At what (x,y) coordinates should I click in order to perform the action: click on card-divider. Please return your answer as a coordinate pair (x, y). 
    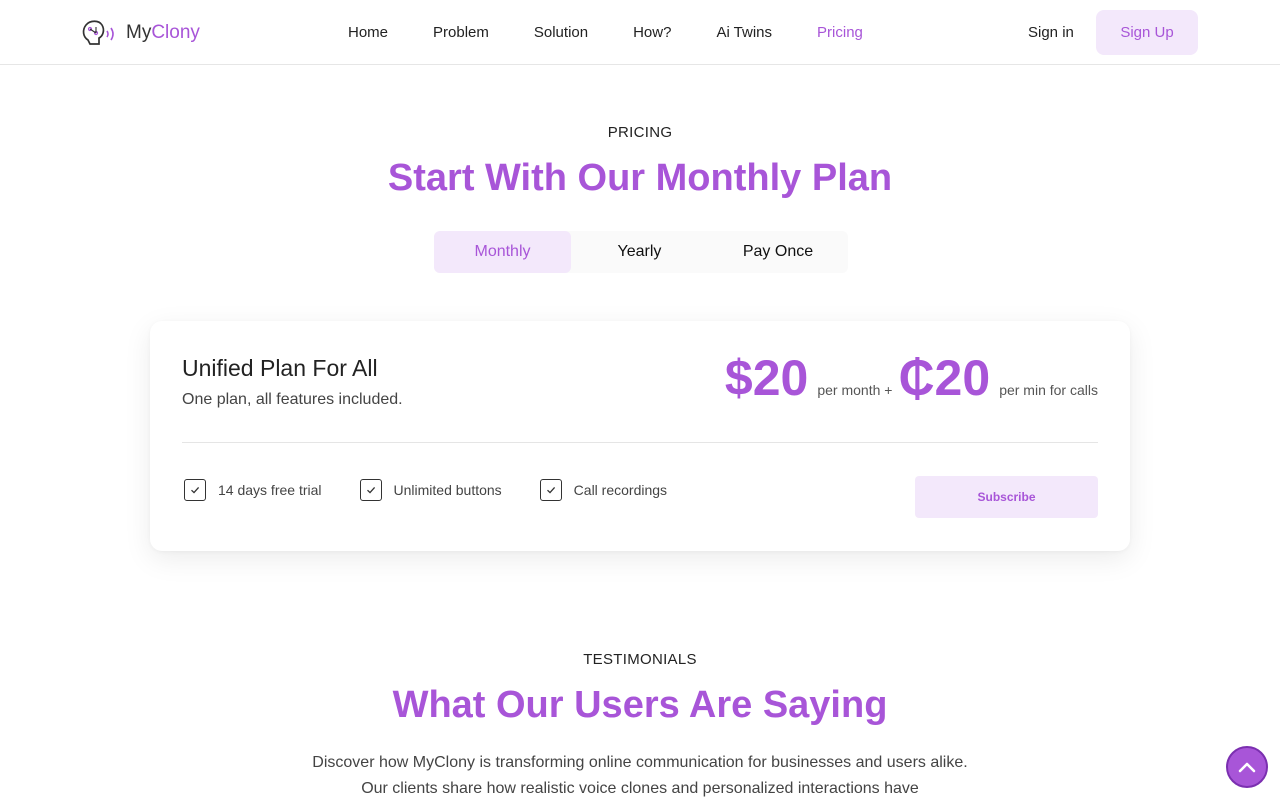
    Looking at the image, I should click on (640, 442).